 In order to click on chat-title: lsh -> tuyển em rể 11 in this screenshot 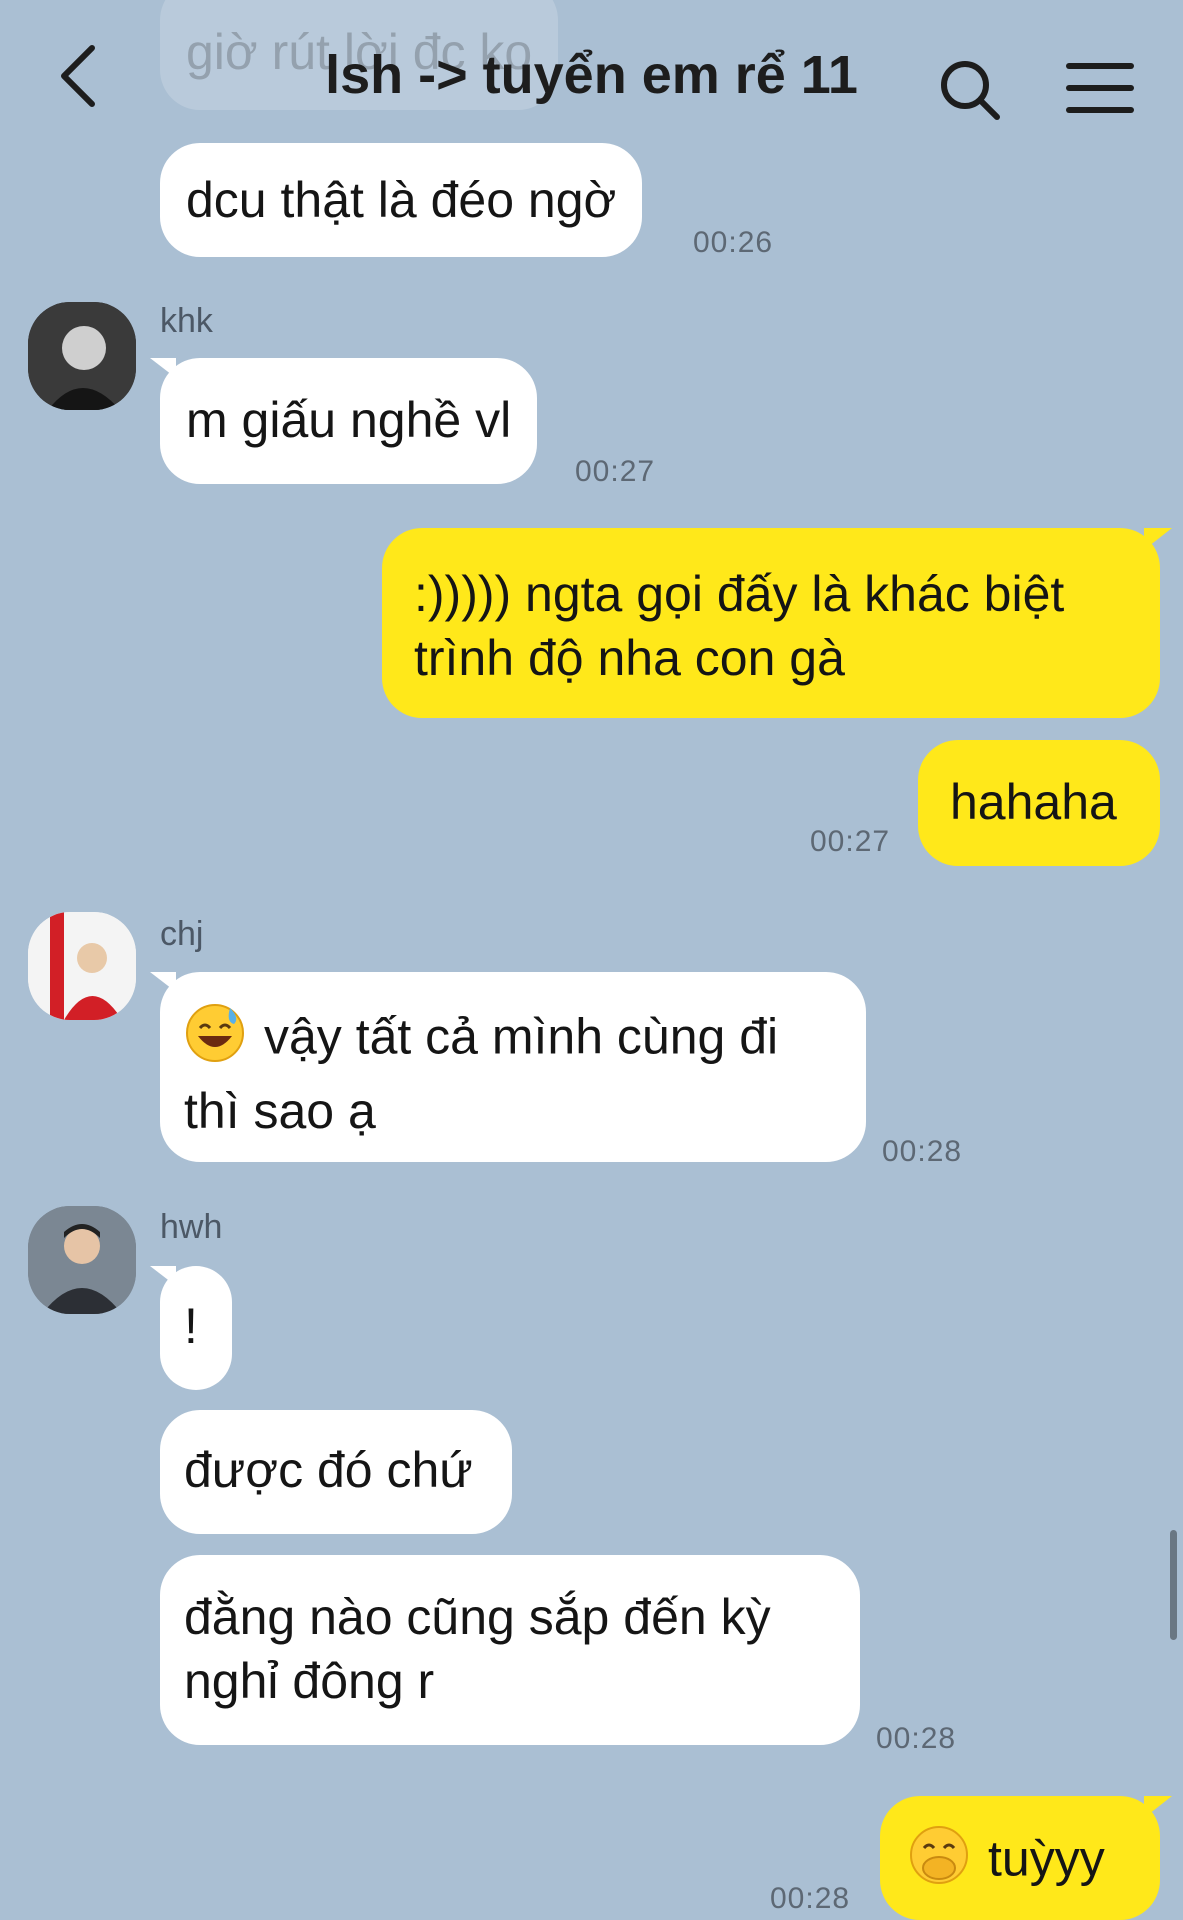, I will do `click(591, 75)`.